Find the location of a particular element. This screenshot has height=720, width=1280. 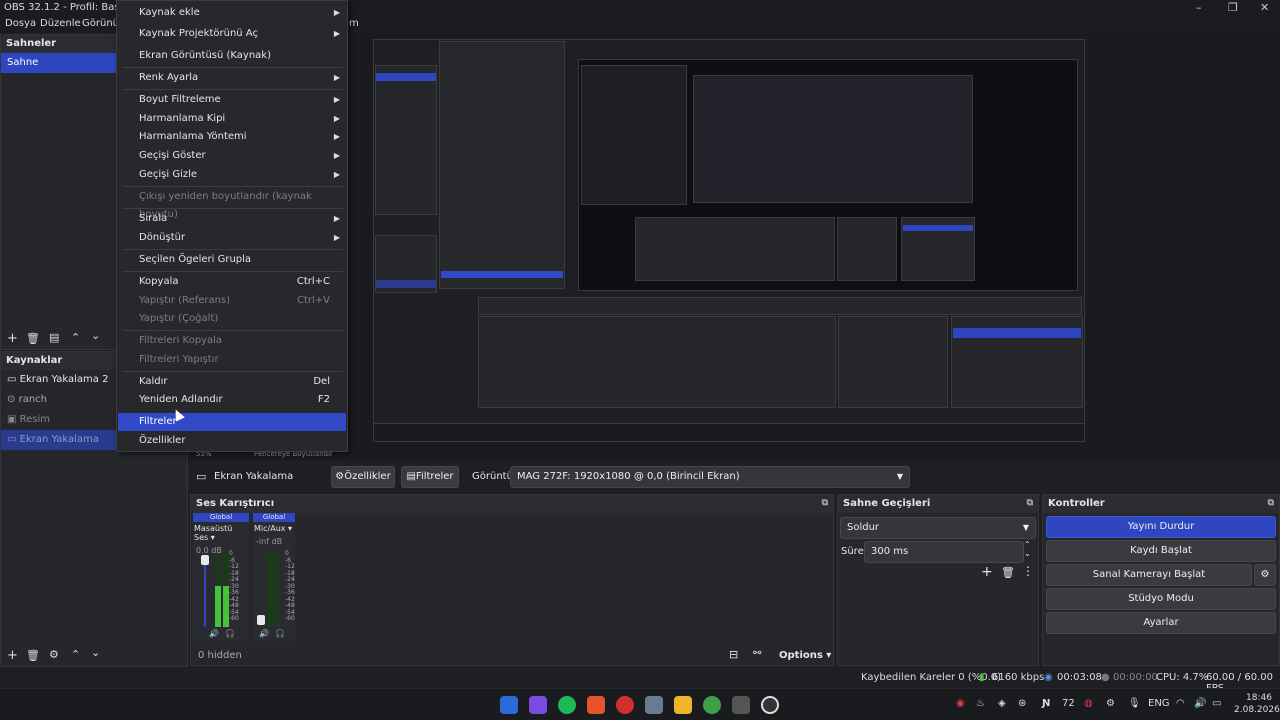

menu-item-rename: Yeniden Adlandır F2 is located at coordinates (232, 400).